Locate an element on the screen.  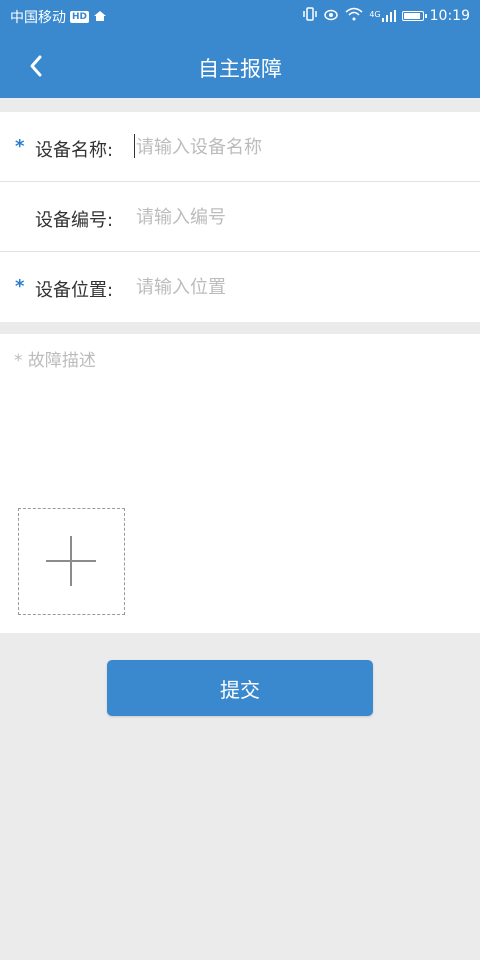
device-location-row: * 设备位置: is located at coordinates (240, 287).